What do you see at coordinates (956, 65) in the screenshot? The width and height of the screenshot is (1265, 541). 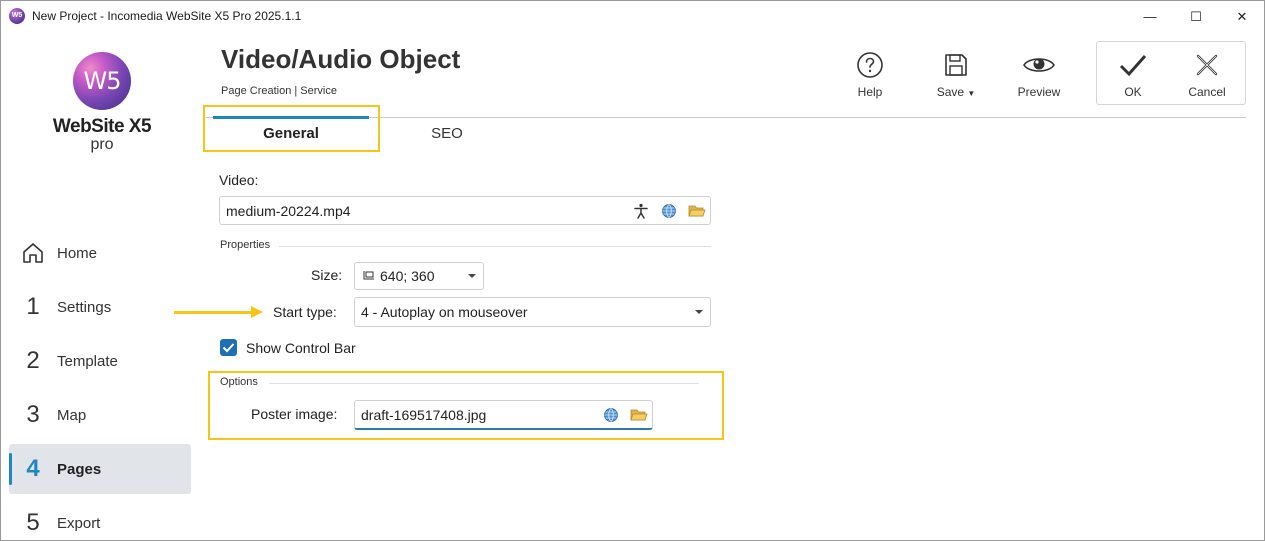 I see `save-icon` at bounding box center [956, 65].